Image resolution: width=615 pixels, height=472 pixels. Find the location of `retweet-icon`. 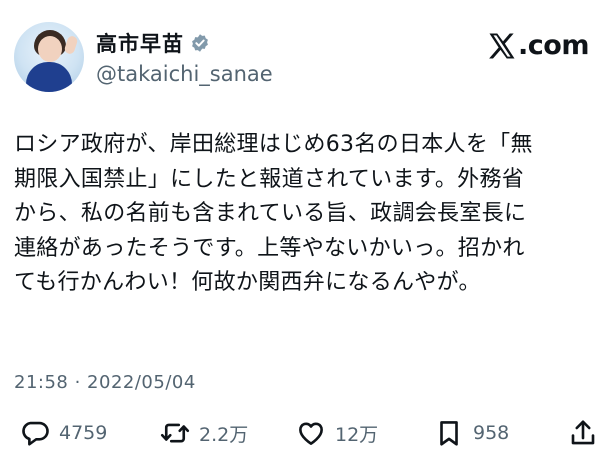

retweet-icon is located at coordinates (175, 433).